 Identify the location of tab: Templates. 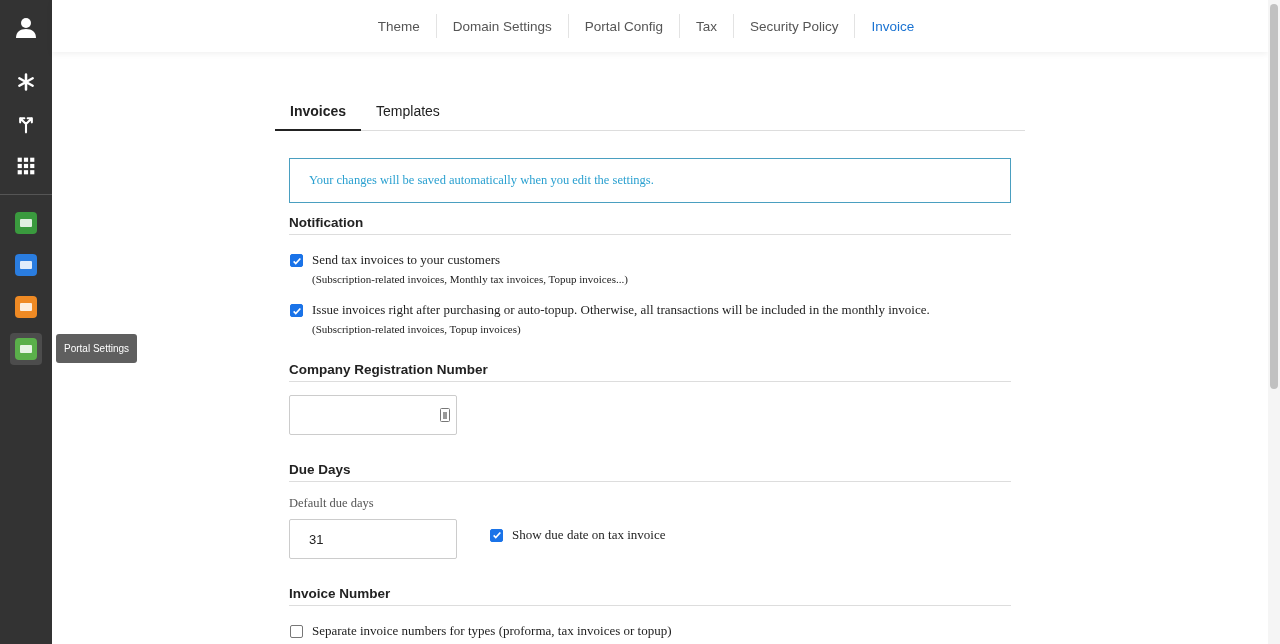
(408, 112).